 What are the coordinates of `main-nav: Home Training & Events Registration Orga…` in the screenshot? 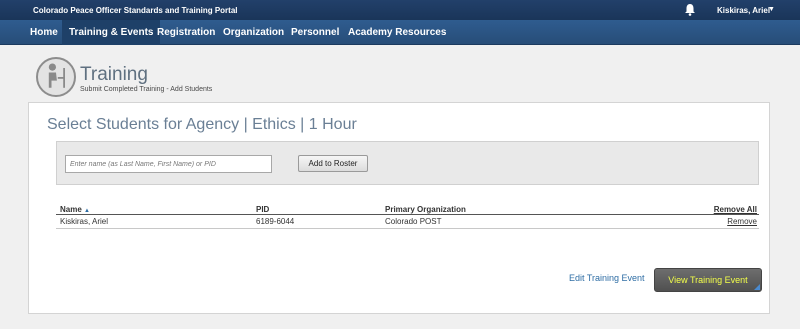 It's located at (400, 32).